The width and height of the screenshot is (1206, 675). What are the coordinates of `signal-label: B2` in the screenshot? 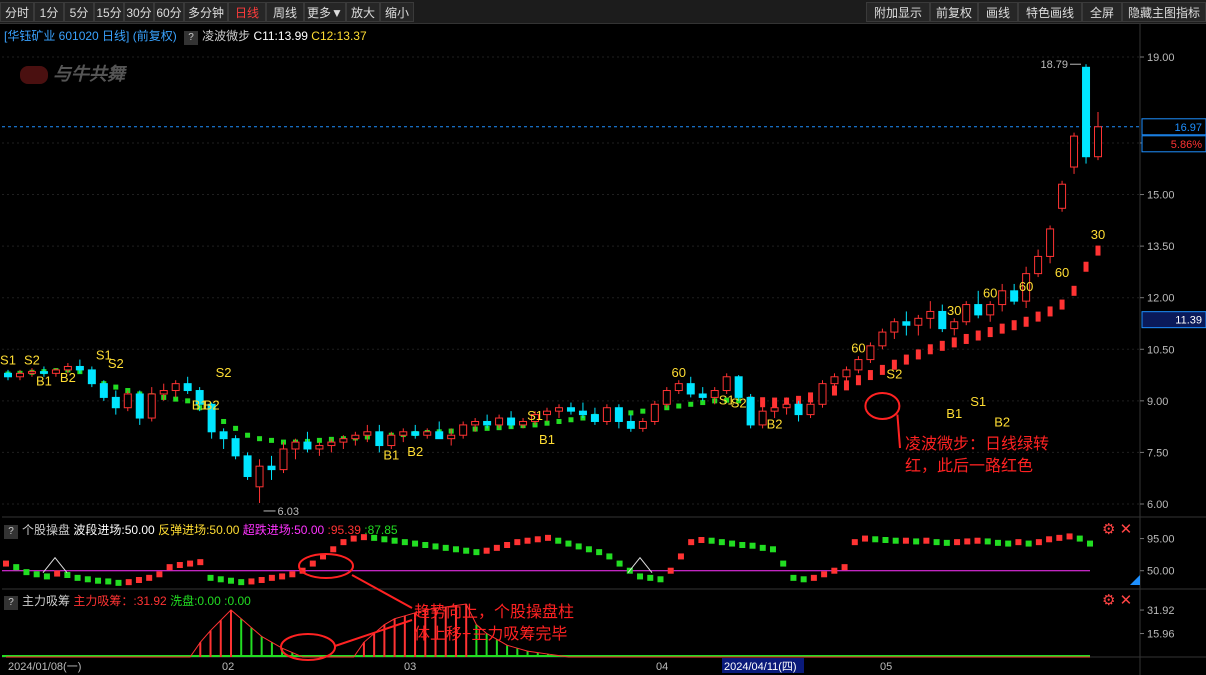 It's located at (1002, 422).